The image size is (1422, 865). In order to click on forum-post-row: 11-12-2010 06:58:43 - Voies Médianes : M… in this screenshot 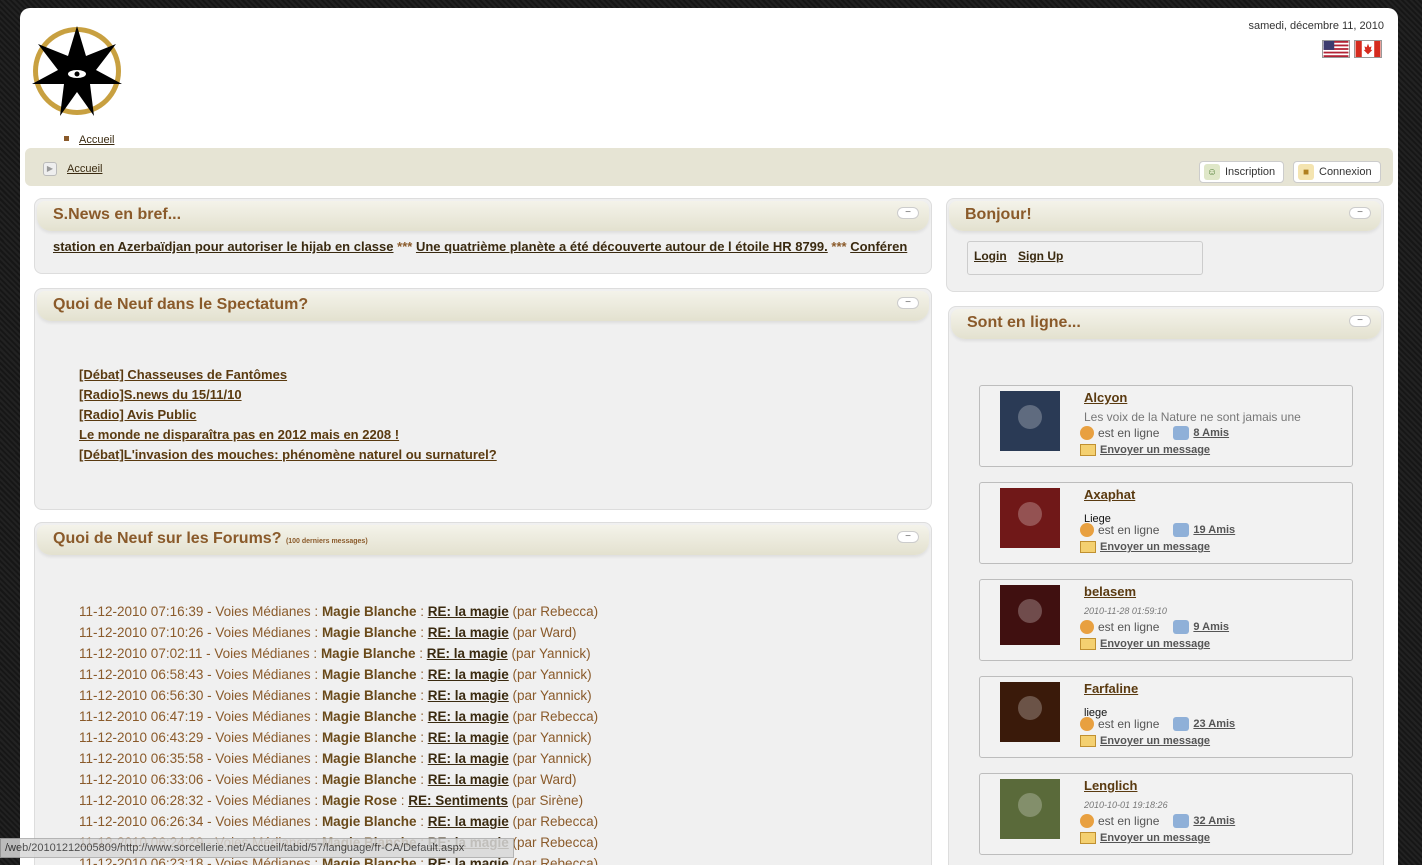, I will do `click(338, 674)`.